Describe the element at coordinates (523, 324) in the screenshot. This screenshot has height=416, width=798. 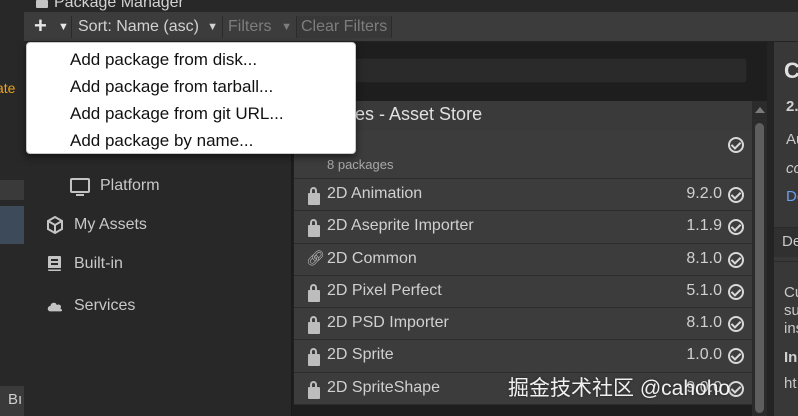
I see `list-item: 2D PSD Importer 8.1.0` at that location.